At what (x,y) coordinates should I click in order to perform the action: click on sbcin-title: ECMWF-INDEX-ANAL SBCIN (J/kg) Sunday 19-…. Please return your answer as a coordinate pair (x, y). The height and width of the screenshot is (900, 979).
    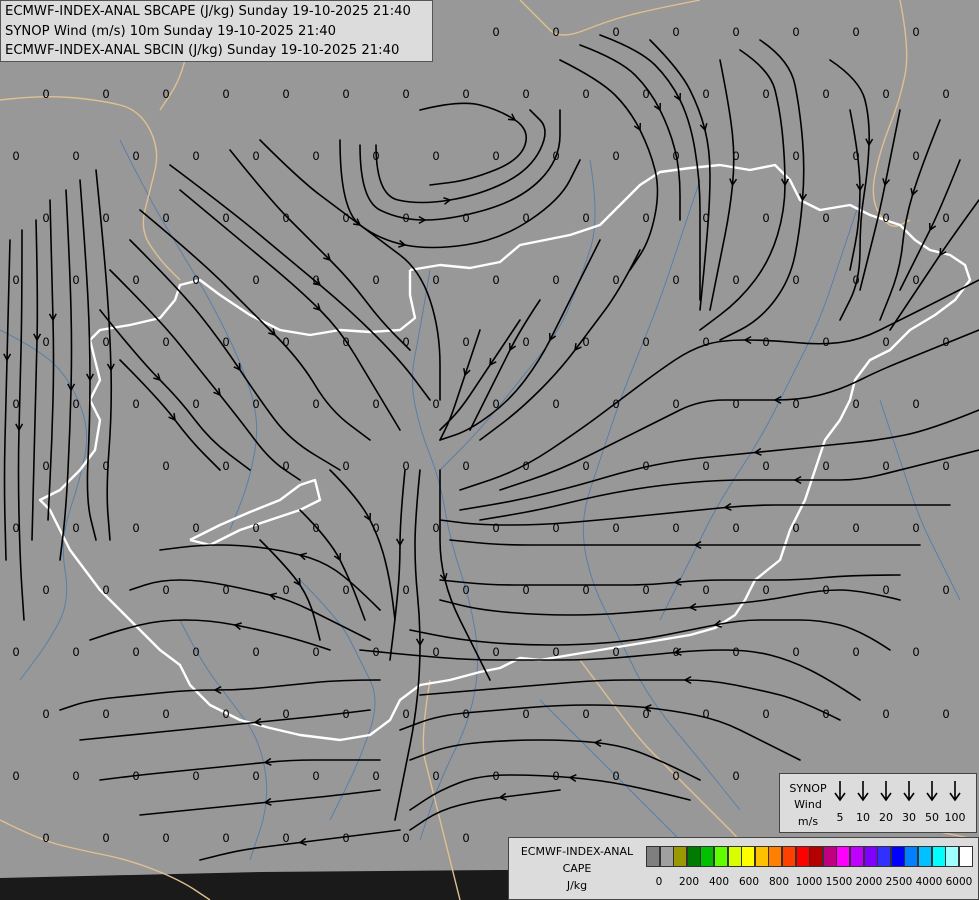
    Looking at the image, I should click on (202, 50).